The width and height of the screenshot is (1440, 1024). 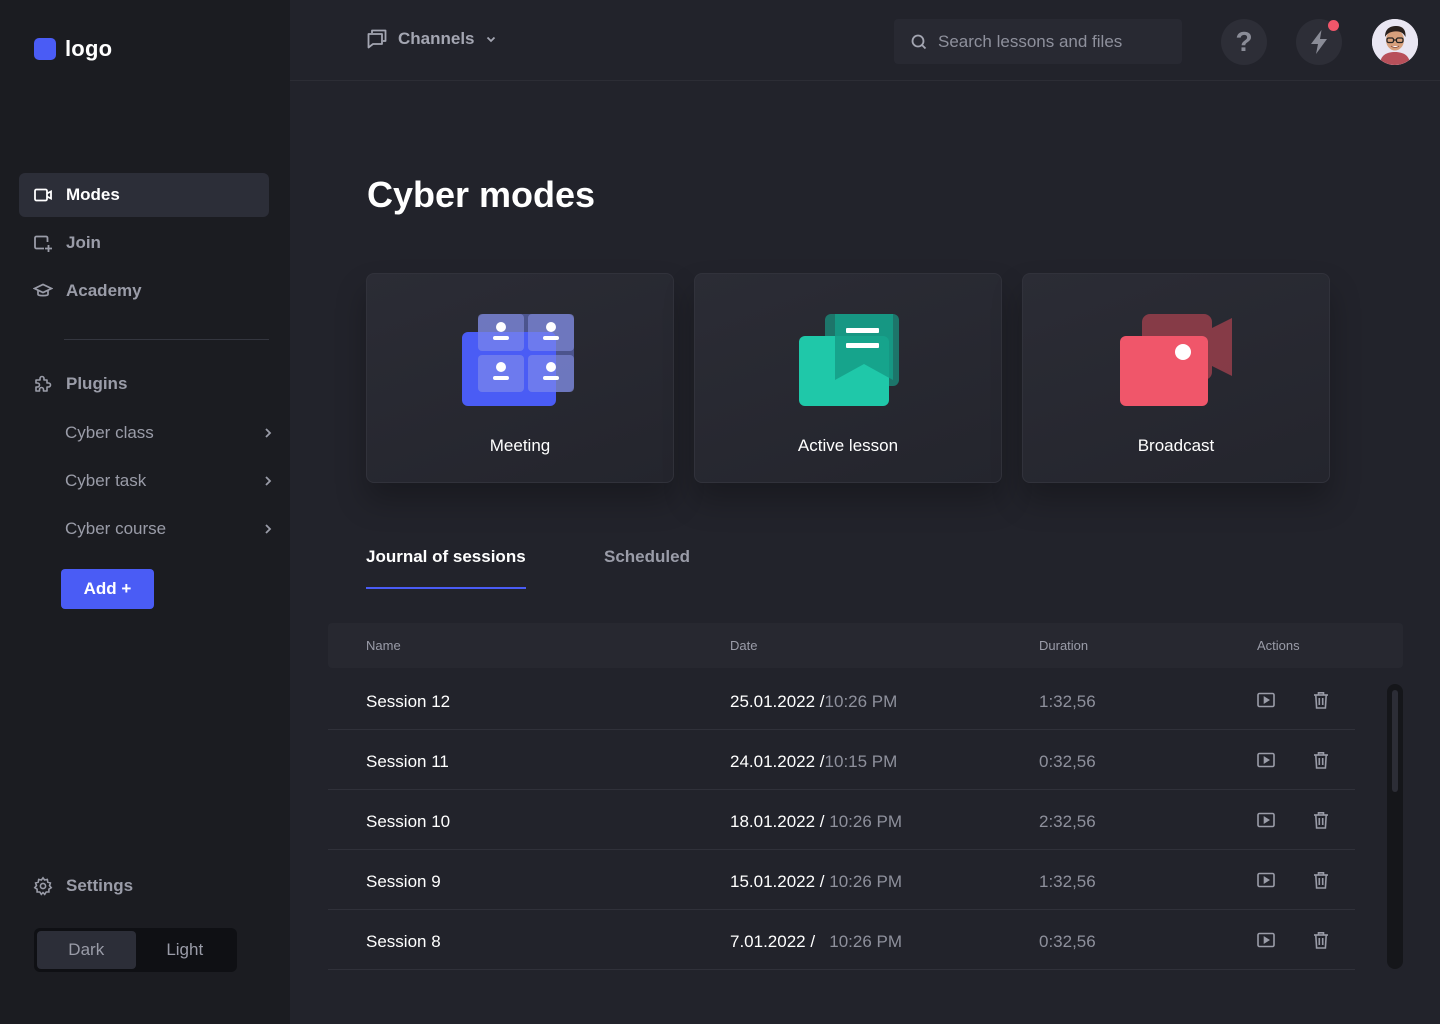 I want to click on notification-dot, so click(x=1333, y=25).